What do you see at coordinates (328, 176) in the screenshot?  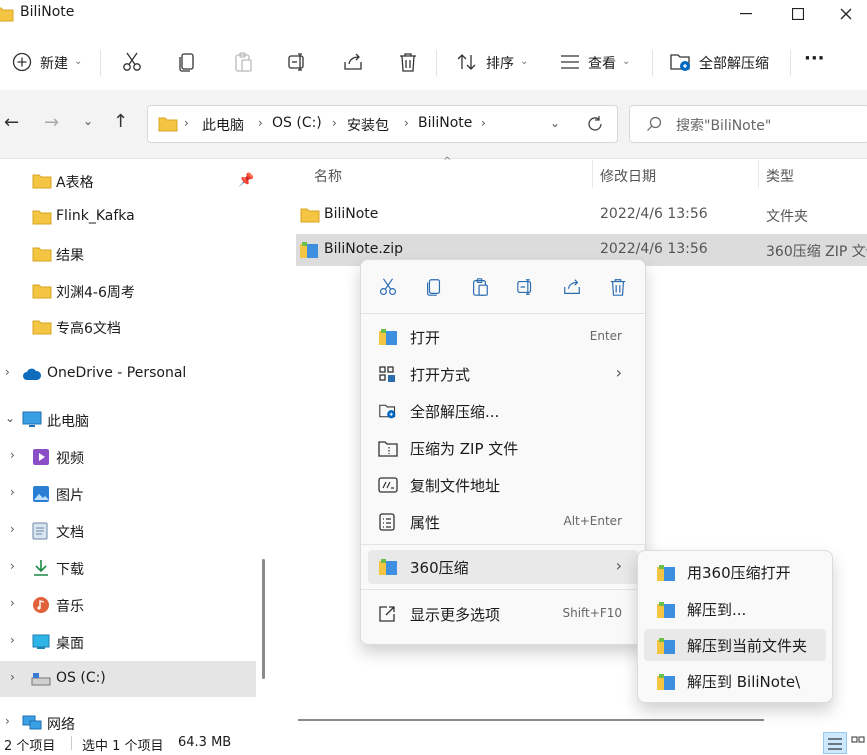 I see `column-header-name: 名称` at bounding box center [328, 176].